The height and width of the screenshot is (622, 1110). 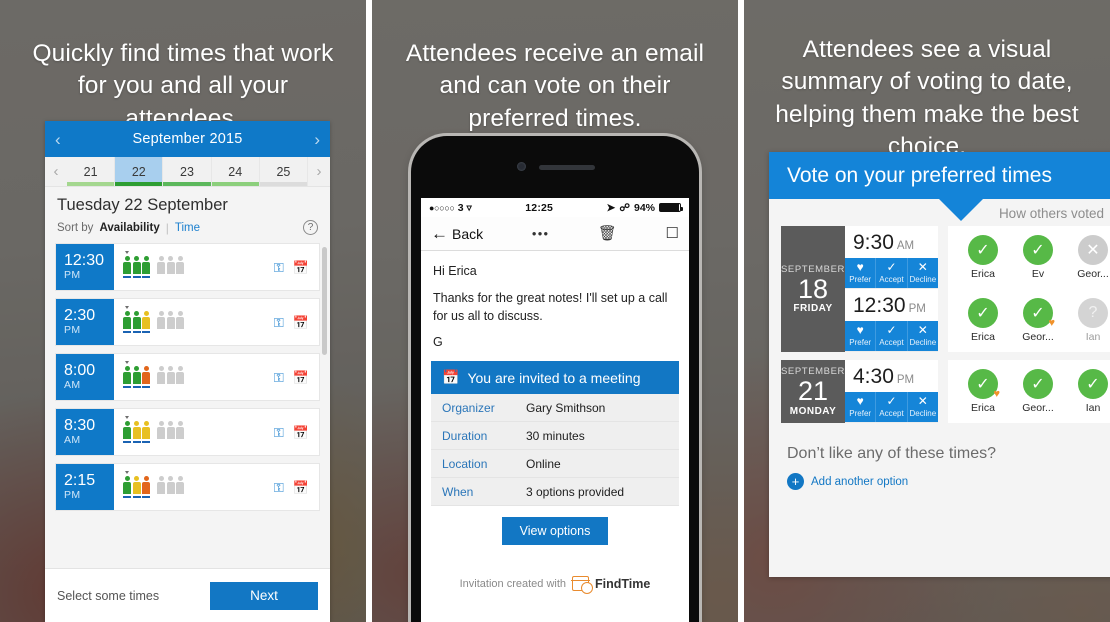 I want to click on day-cell: 22, so click(x=139, y=171).